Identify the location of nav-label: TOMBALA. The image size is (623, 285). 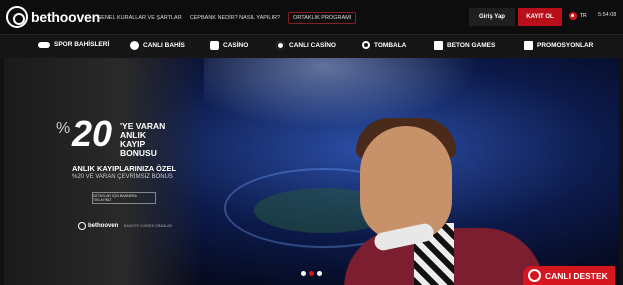
(390, 45).